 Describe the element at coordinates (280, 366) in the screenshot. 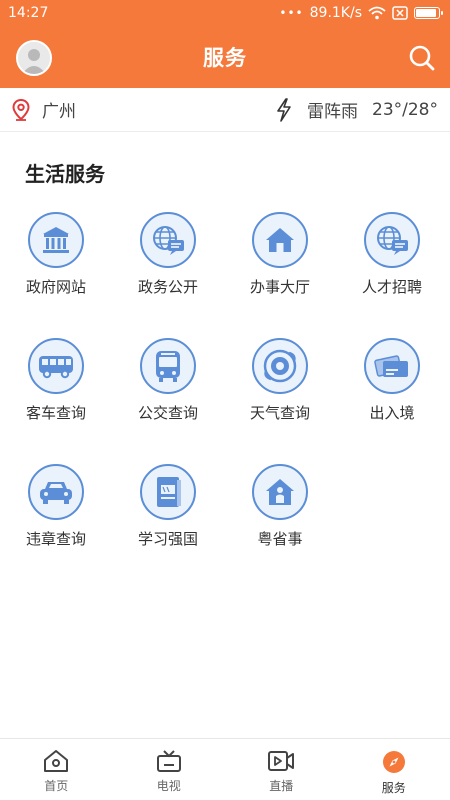

I see `weather-swirl-icon` at that location.